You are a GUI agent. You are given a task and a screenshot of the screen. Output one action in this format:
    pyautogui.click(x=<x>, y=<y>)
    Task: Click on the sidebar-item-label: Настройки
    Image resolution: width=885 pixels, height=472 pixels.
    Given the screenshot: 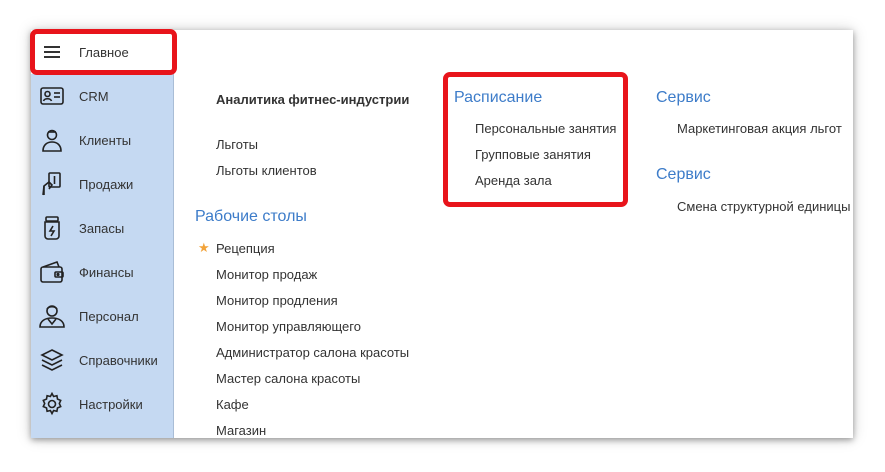 What is the action you would take?
    pyautogui.click(x=111, y=404)
    